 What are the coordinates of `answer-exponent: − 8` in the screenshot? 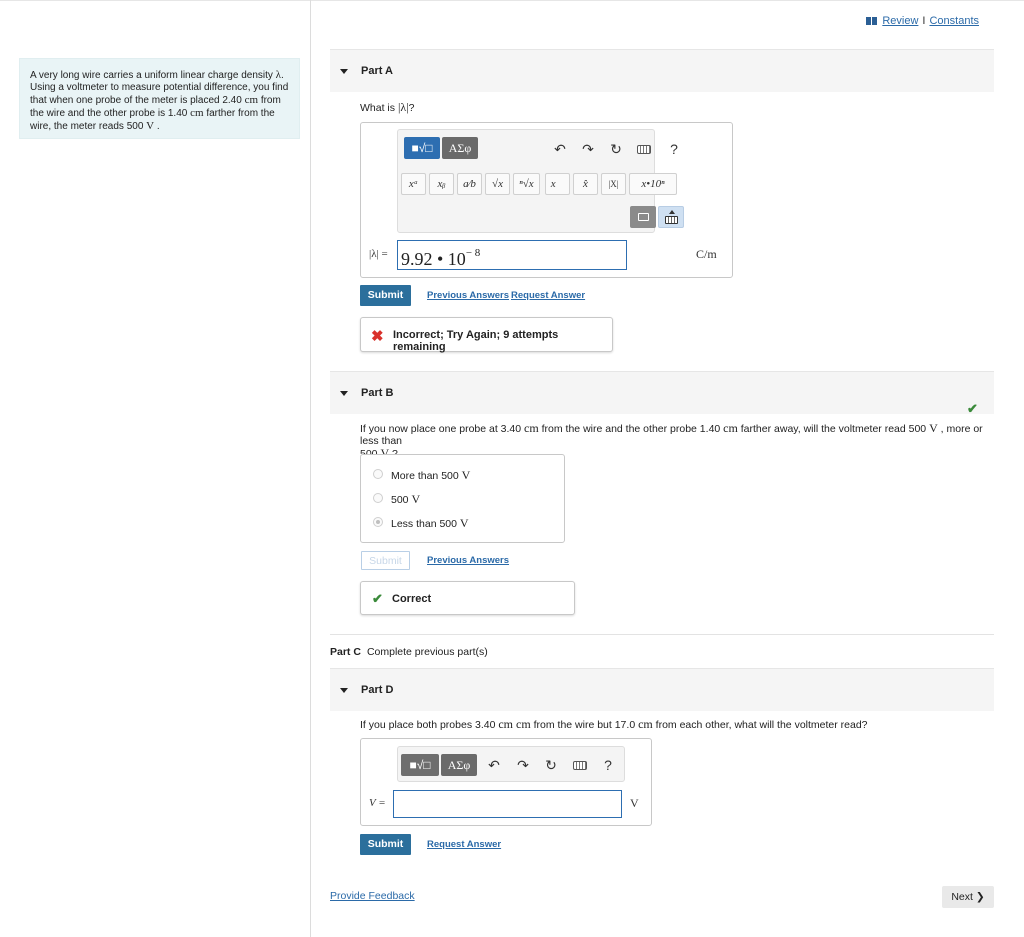 It's located at (473, 253).